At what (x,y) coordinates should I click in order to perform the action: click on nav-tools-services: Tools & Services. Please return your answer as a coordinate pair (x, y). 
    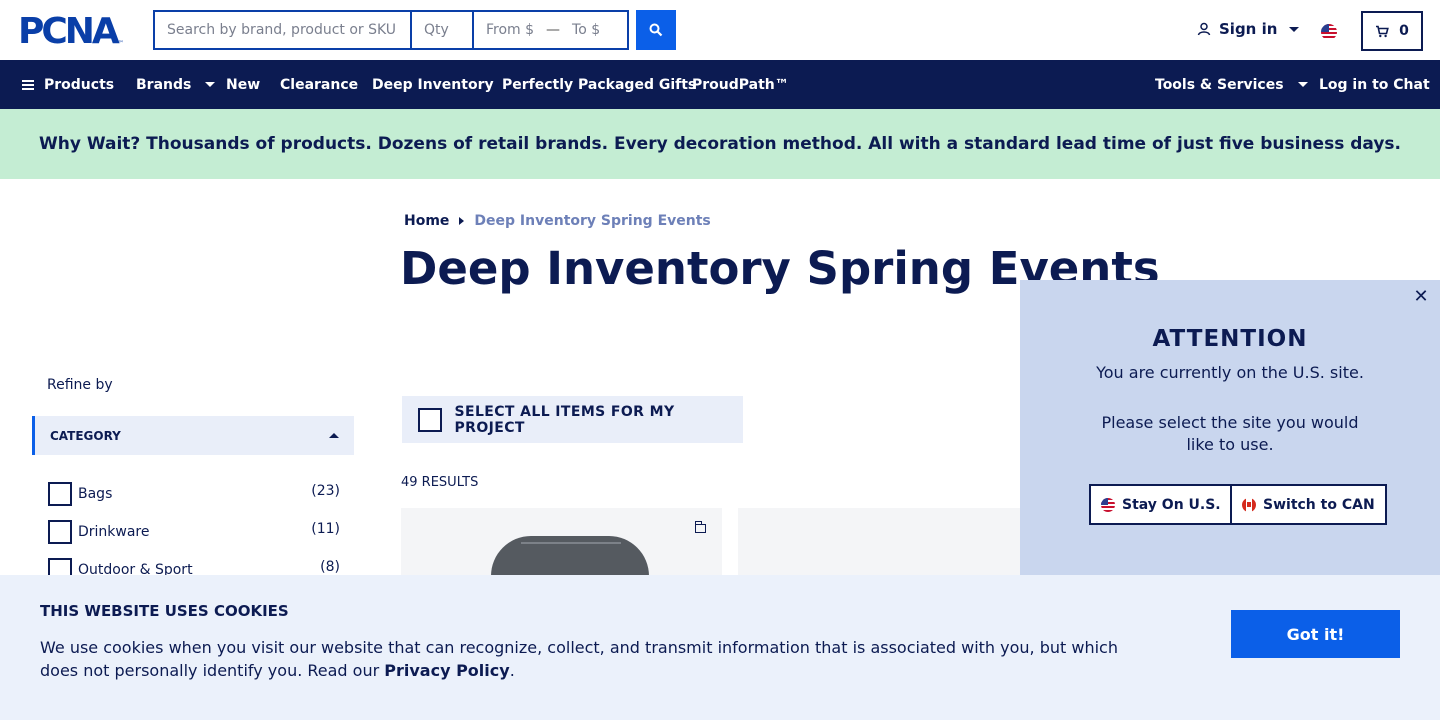
    Looking at the image, I should click on (1231, 84).